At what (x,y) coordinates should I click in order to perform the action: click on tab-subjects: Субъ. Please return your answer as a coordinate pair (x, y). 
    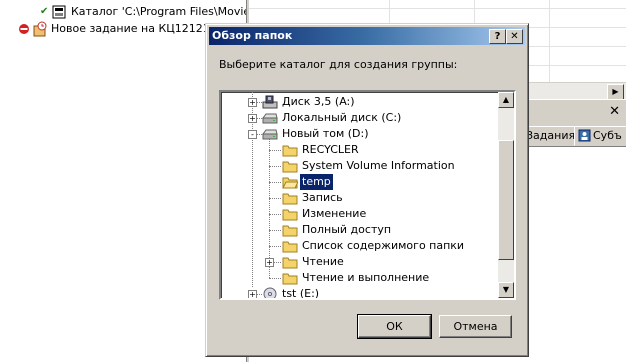
    Looking at the image, I should click on (600, 136).